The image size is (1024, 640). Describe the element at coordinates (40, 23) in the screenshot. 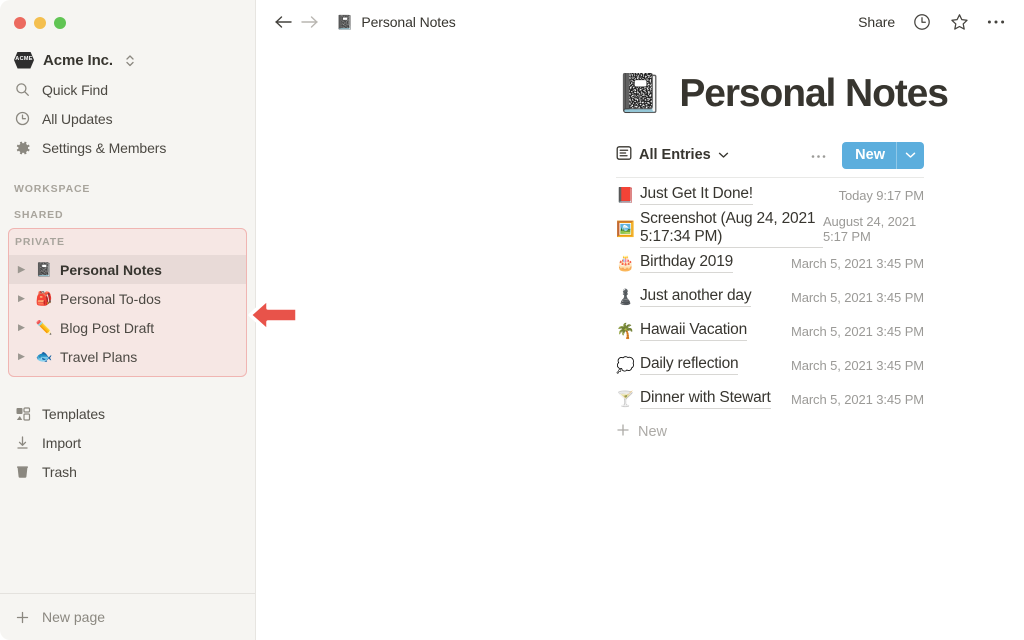

I see `minimize-button` at that location.